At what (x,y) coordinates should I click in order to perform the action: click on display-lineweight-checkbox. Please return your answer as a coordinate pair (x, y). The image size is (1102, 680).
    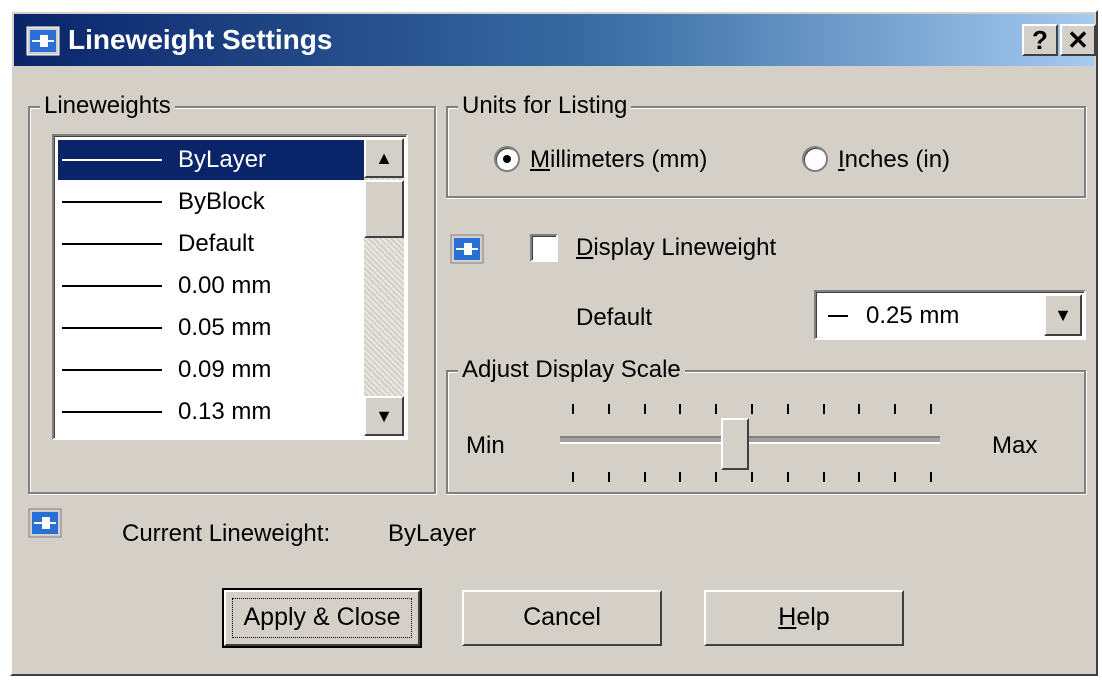
    Looking at the image, I should click on (544, 248).